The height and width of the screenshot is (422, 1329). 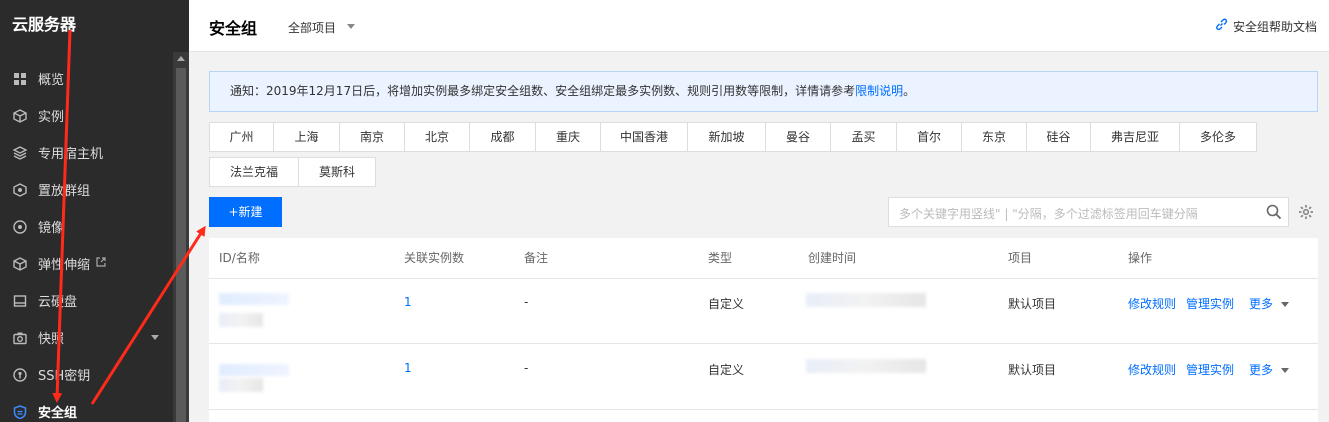 I want to click on shield-icon, so click(x=20, y=412).